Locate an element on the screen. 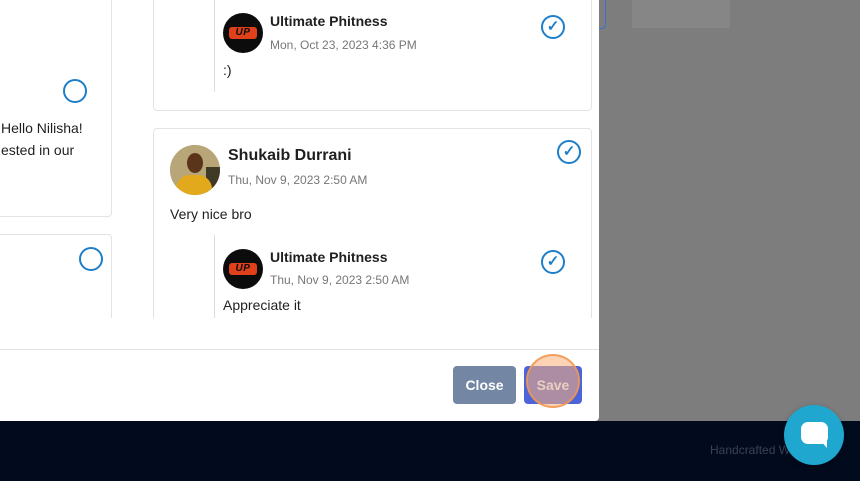  comment-text: Very nice bro is located at coordinates (211, 214).